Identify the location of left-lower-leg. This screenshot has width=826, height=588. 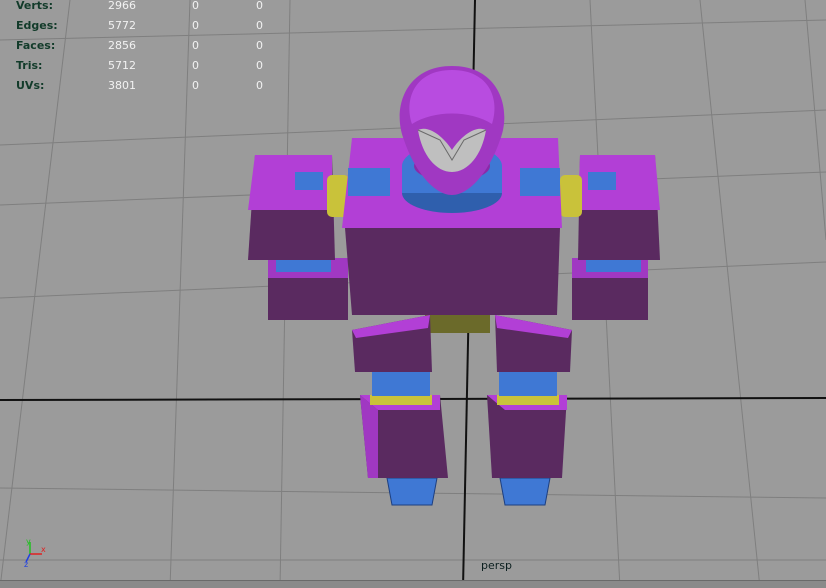
(404, 425).